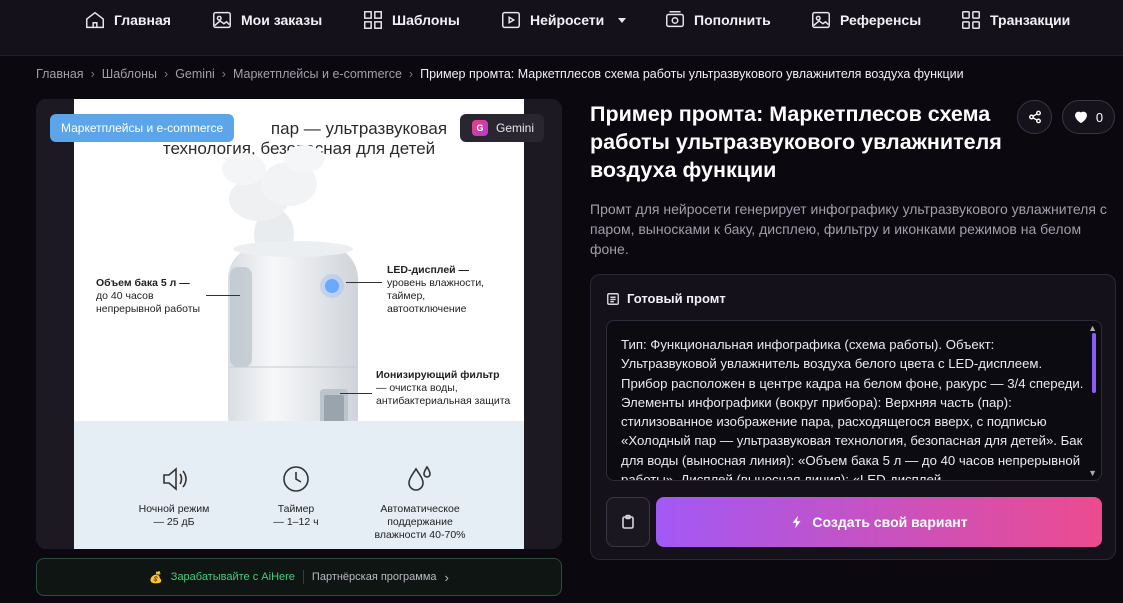 This screenshot has height=603, width=1123. I want to click on play-icon, so click(511, 20).